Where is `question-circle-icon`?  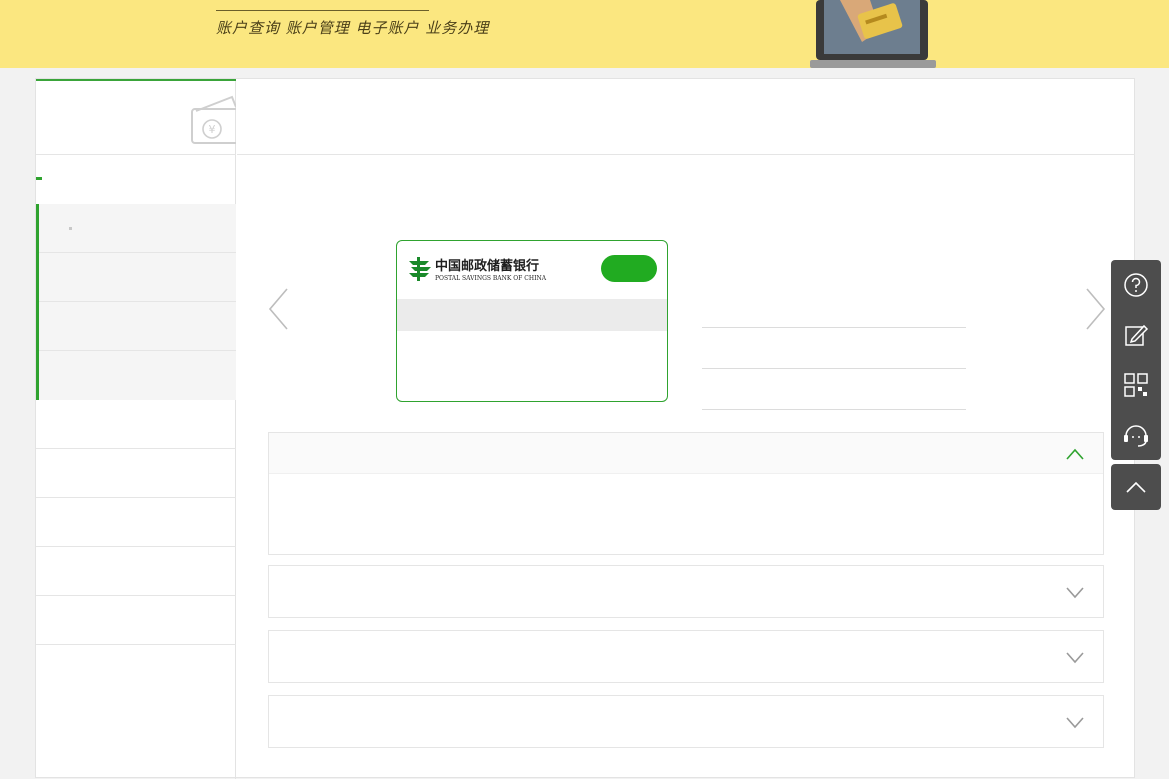
question-circle-icon is located at coordinates (1136, 285).